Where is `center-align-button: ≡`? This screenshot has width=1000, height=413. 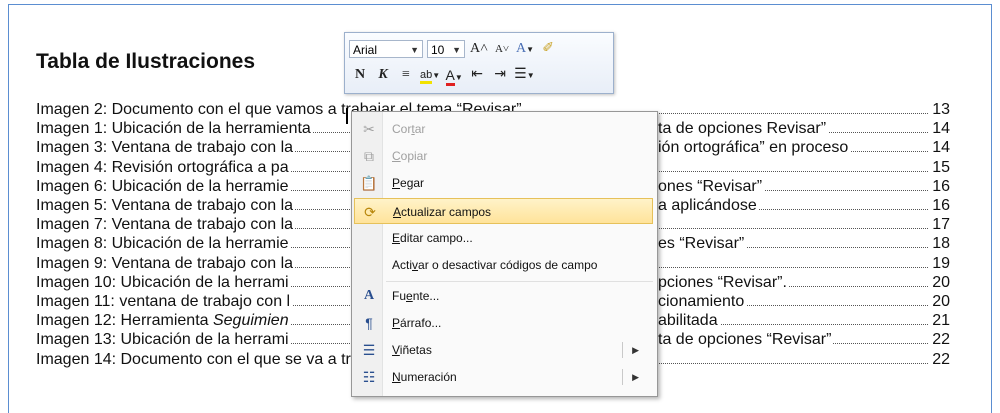
center-align-button: ≡ is located at coordinates (406, 75).